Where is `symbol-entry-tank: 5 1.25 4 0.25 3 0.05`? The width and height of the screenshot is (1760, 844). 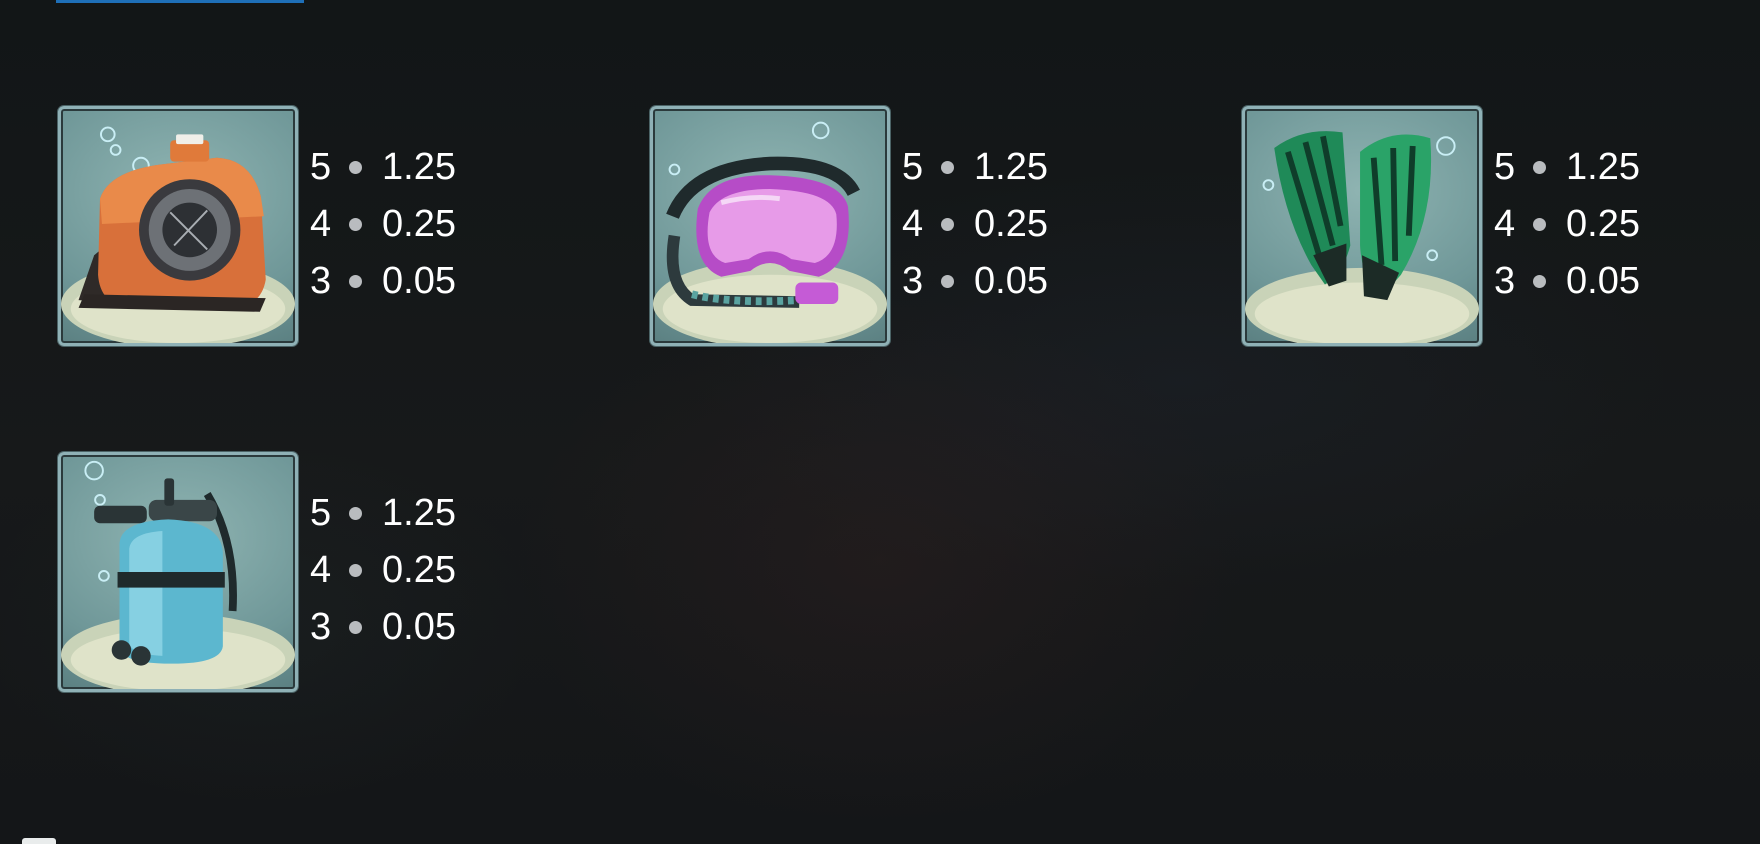
symbol-entry-tank: 5 1.25 4 0.25 3 0.05 is located at coordinates (257, 572).